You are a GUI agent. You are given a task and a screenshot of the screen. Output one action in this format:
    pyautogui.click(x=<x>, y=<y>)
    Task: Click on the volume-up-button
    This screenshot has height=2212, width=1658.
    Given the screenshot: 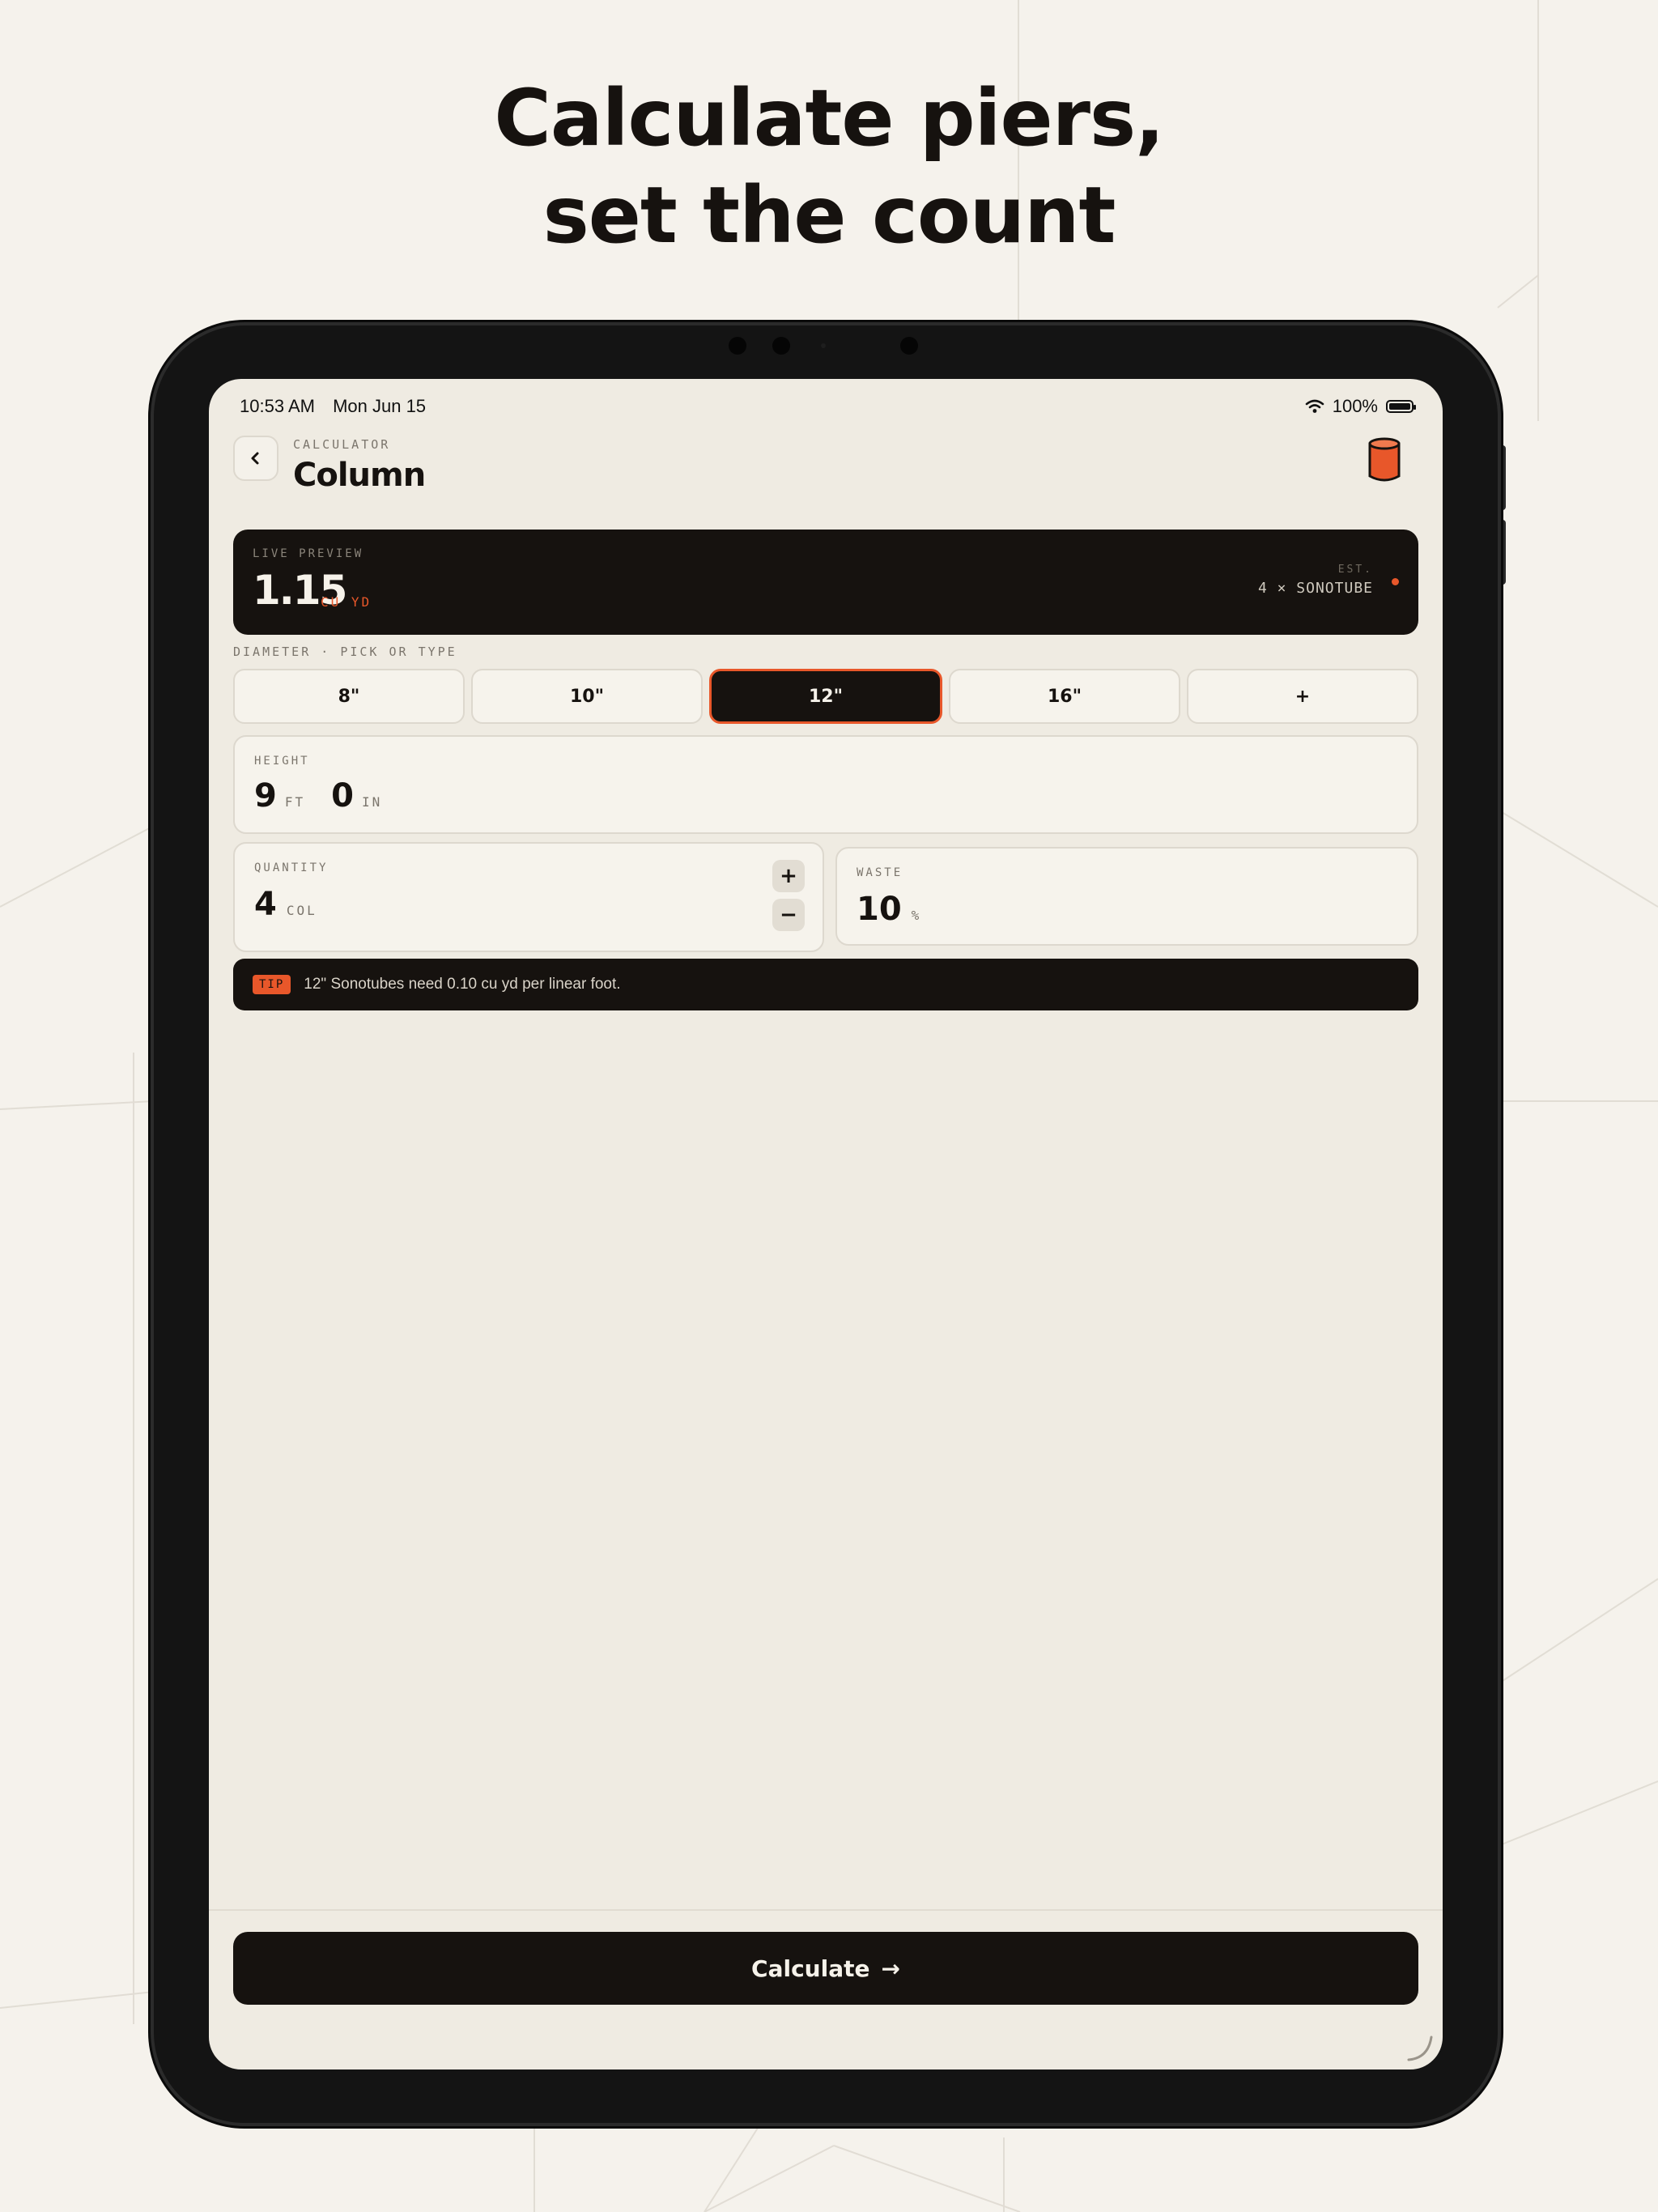 What is the action you would take?
    pyautogui.click(x=1502, y=477)
    